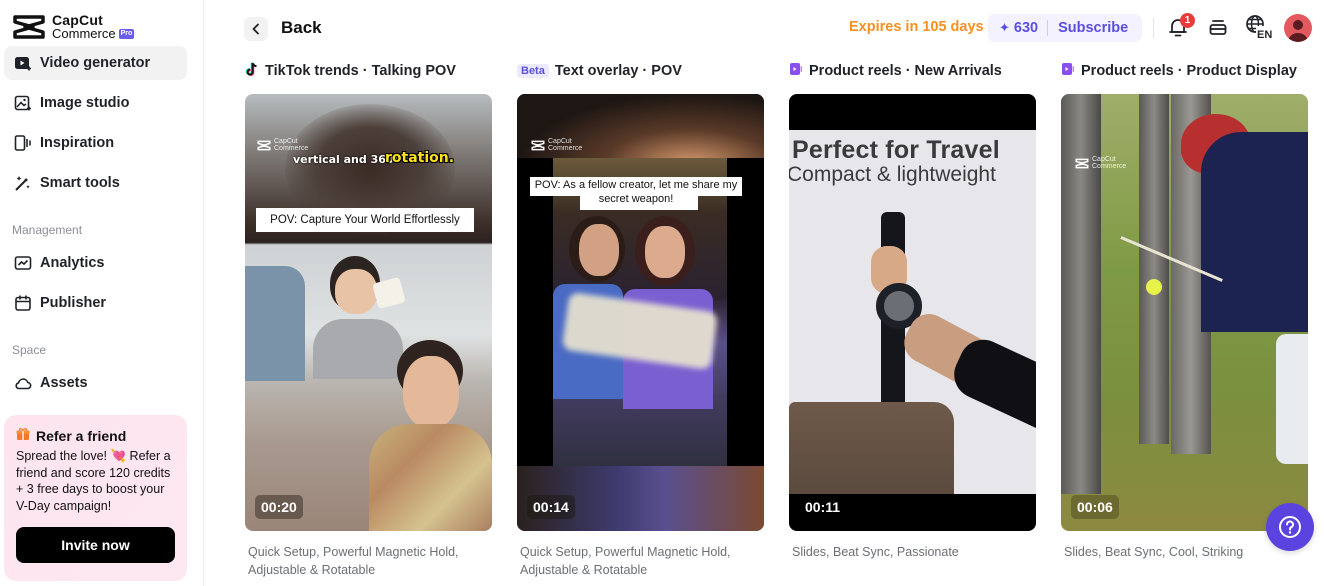 This screenshot has width=1324, height=586. I want to click on subscribe-link: Subscribe, so click(1093, 28).